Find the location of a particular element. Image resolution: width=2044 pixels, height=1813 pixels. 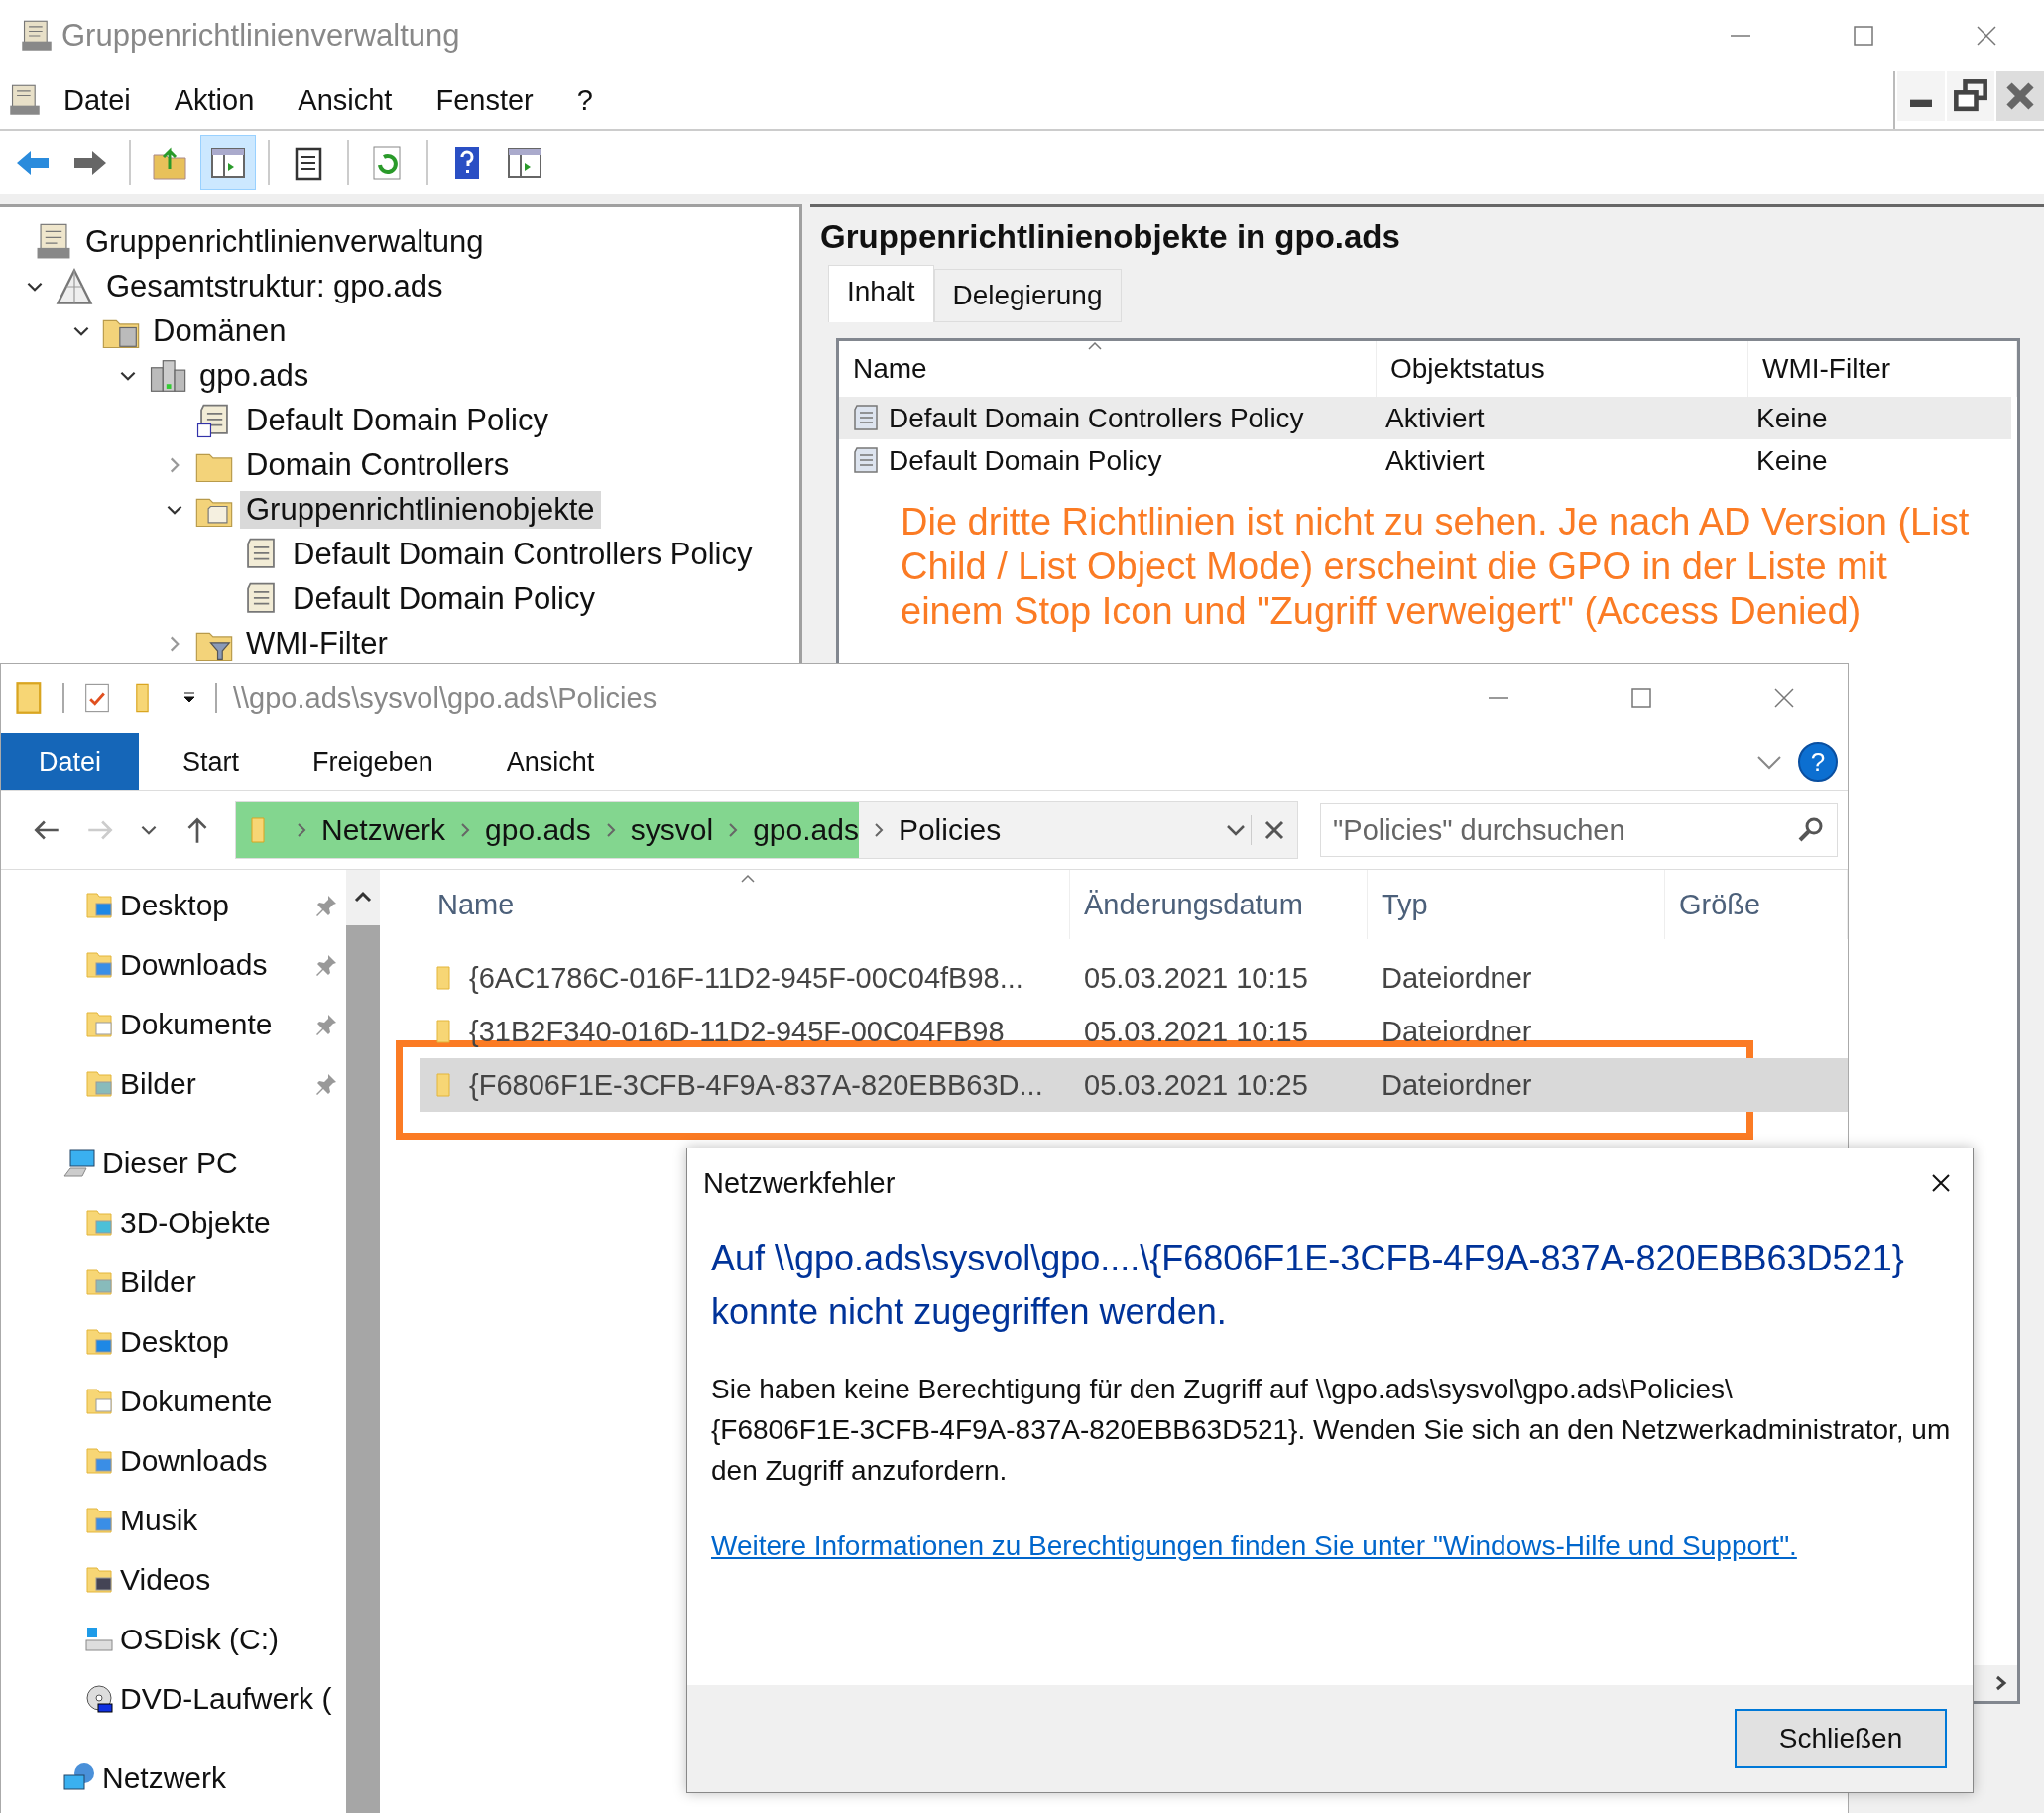

menu-item: Fenster is located at coordinates (484, 100).